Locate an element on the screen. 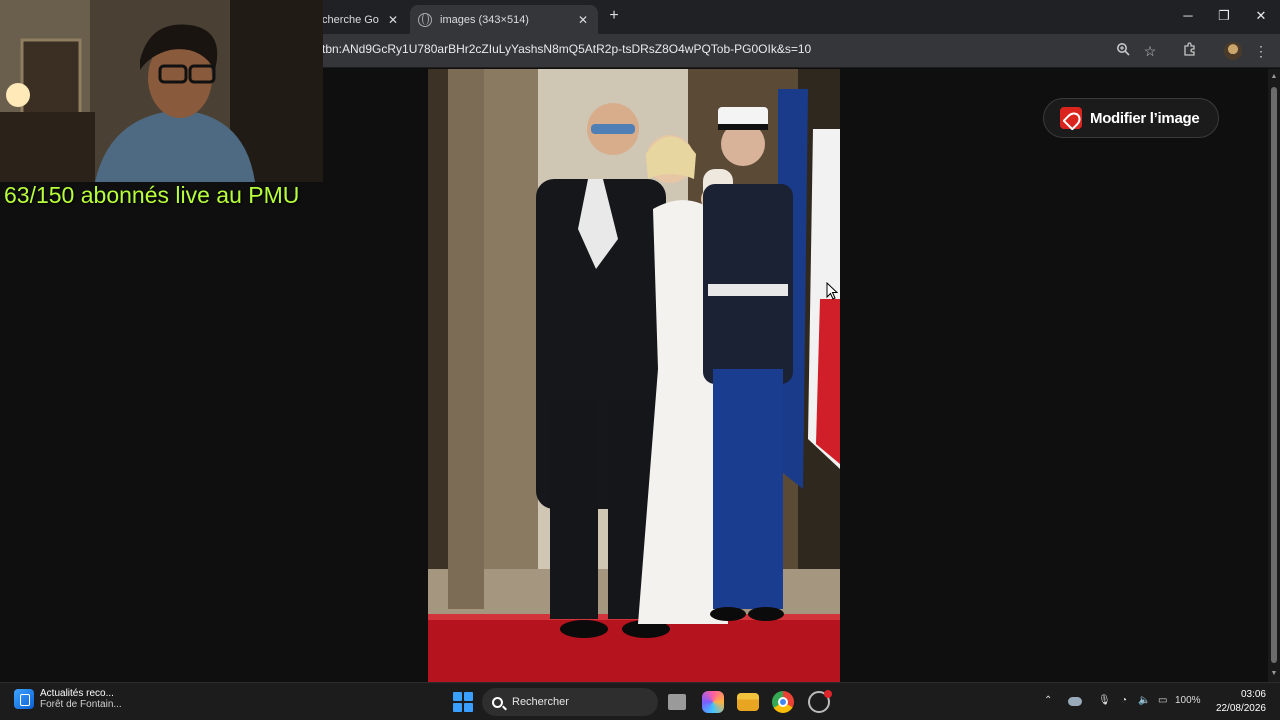 The height and width of the screenshot is (720, 1280). tab-images: images (343×514) ✕ is located at coordinates (504, 19).